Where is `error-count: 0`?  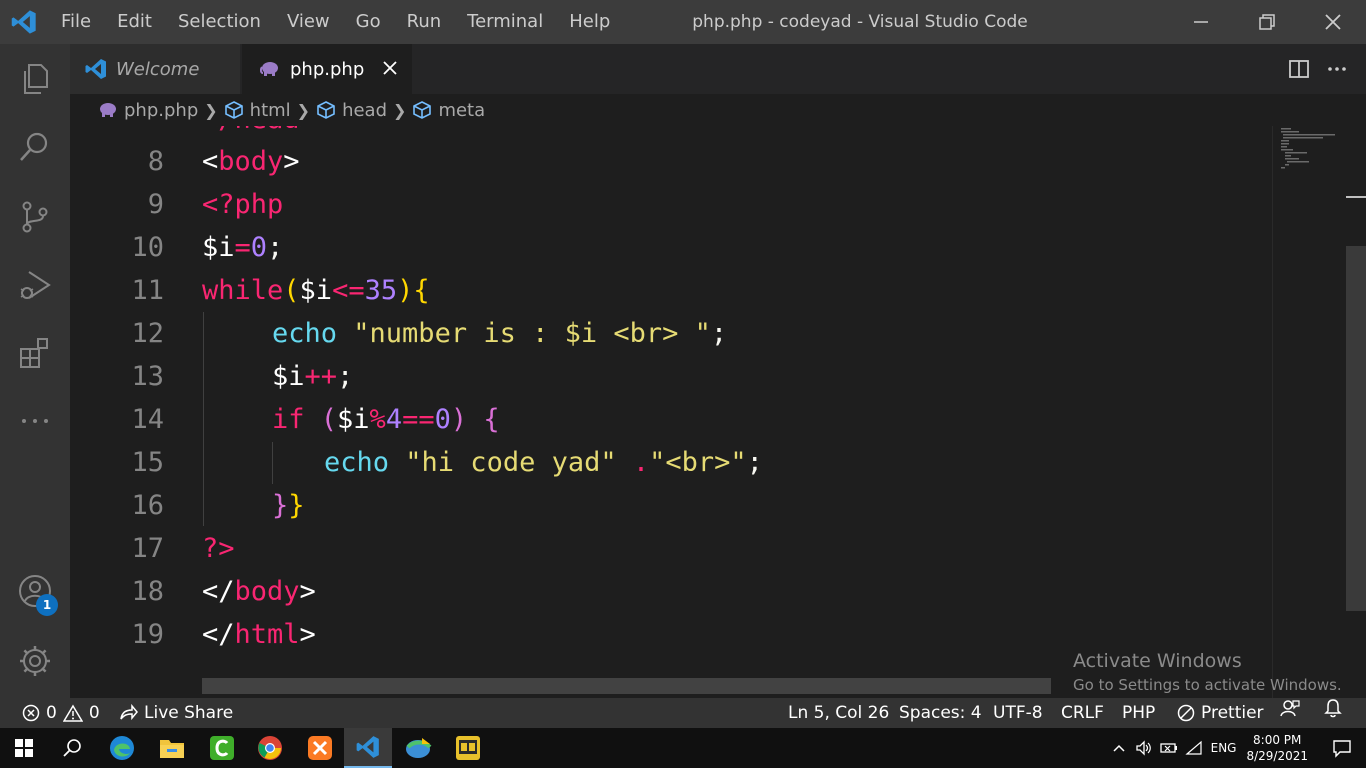
error-count: 0 is located at coordinates (51, 713).